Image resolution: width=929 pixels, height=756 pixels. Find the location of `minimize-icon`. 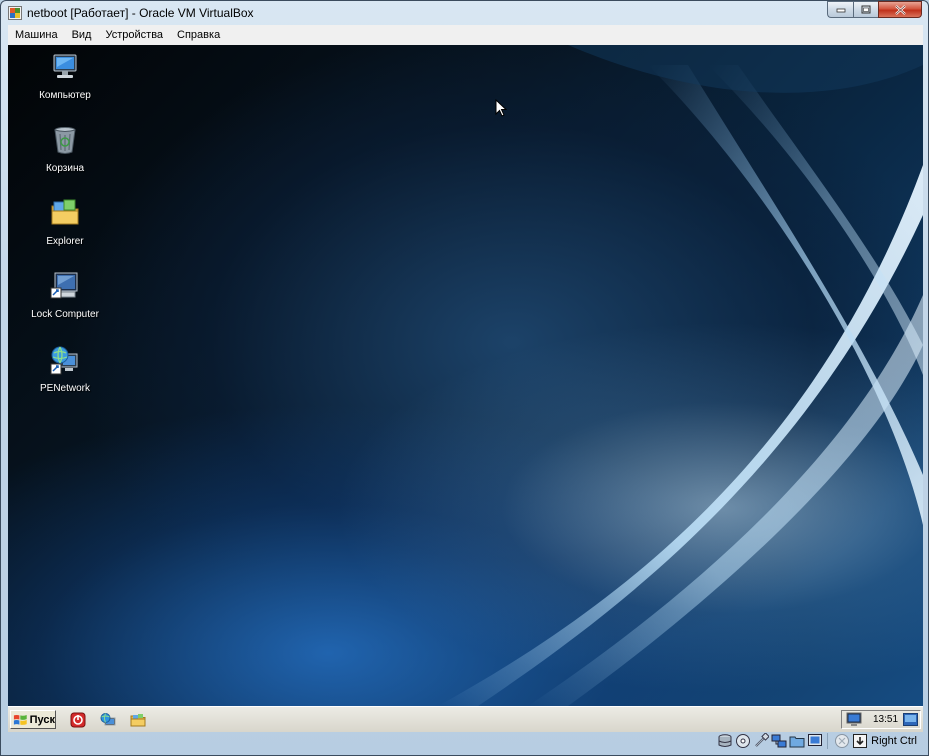

minimize-icon is located at coordinates (840, 9).